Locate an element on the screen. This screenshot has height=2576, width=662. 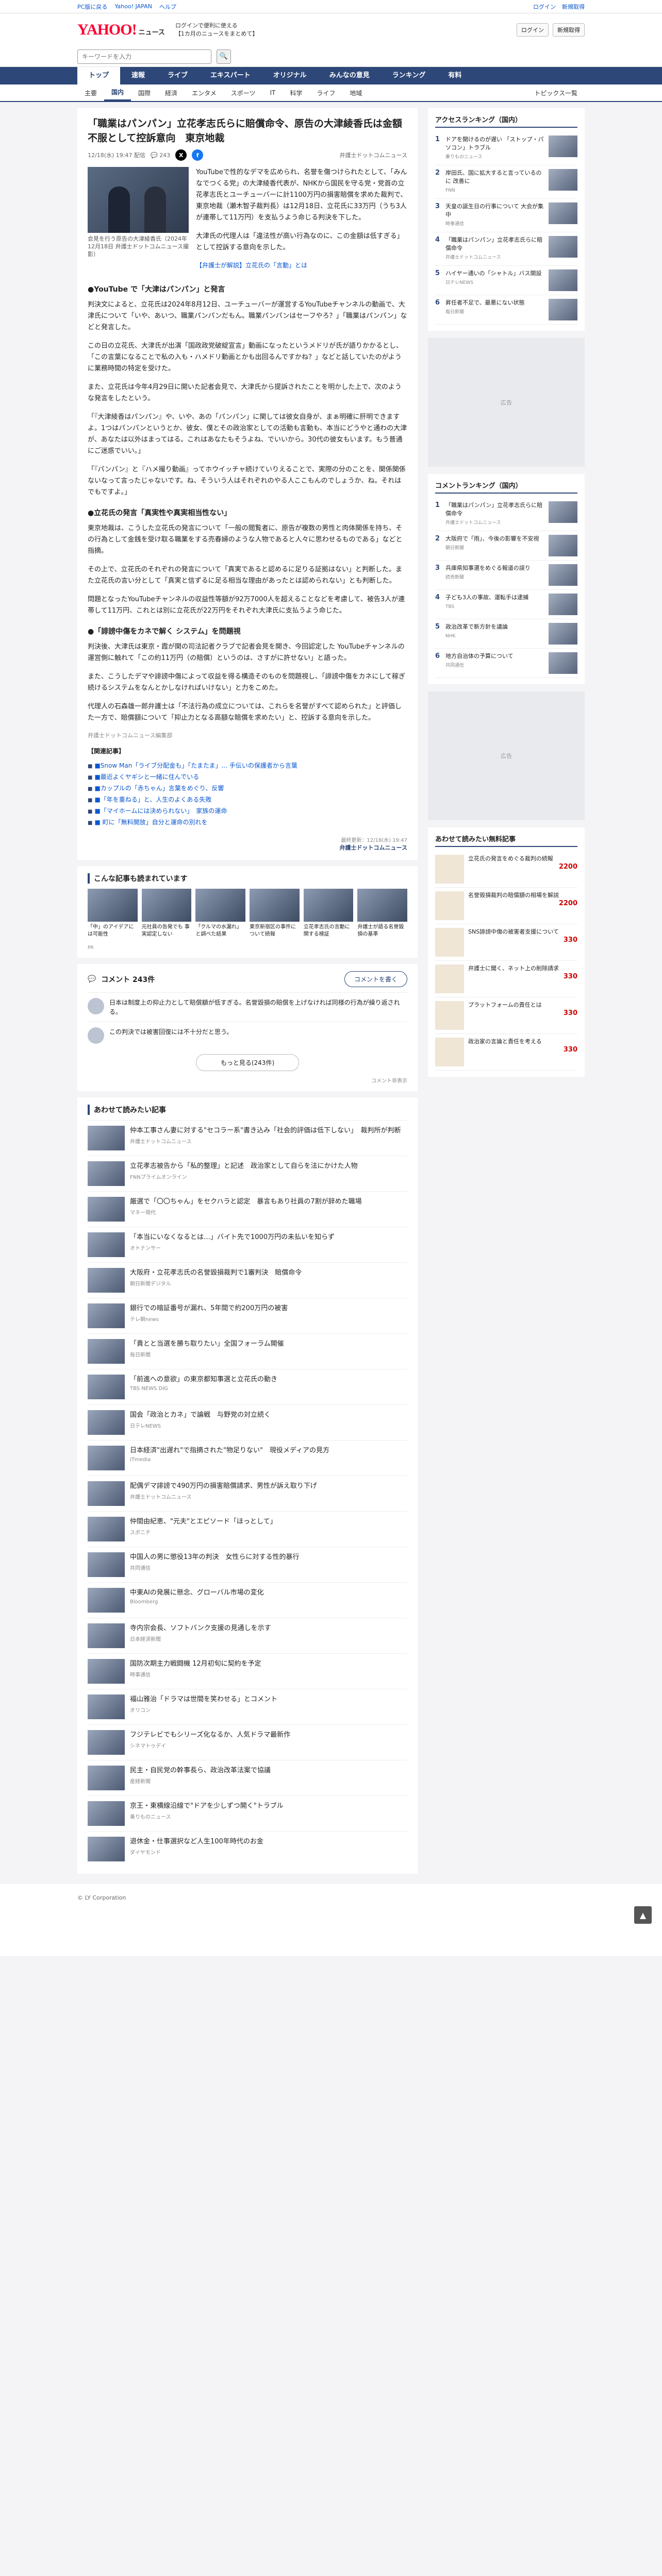
ranking-item: 4 「職業はパンパン」立花孝志氏らに賠償命令 弁護士ドットコムニュース is located at coordinates (506, 249).